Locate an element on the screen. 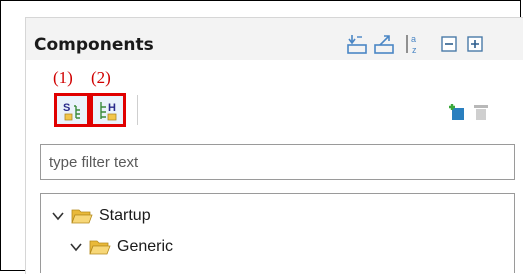 The image size is (523, 274). export-icon is located at coordinates (384, 44).